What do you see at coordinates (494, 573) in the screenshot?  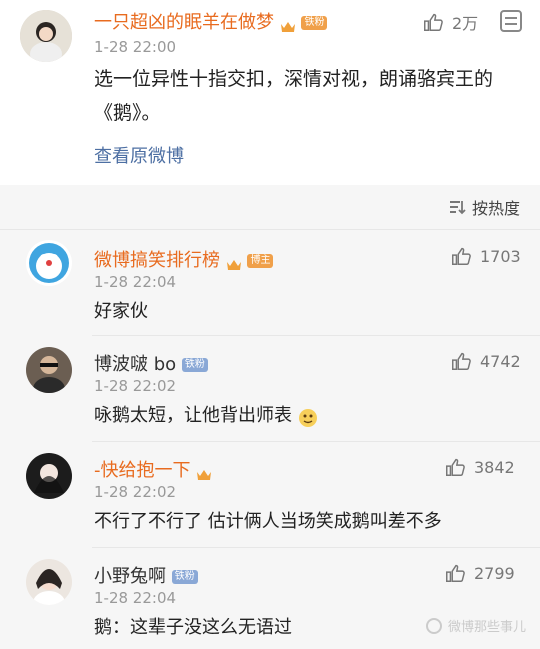 I see `comment-like-count: 2799` at bounding box center [494, 573].